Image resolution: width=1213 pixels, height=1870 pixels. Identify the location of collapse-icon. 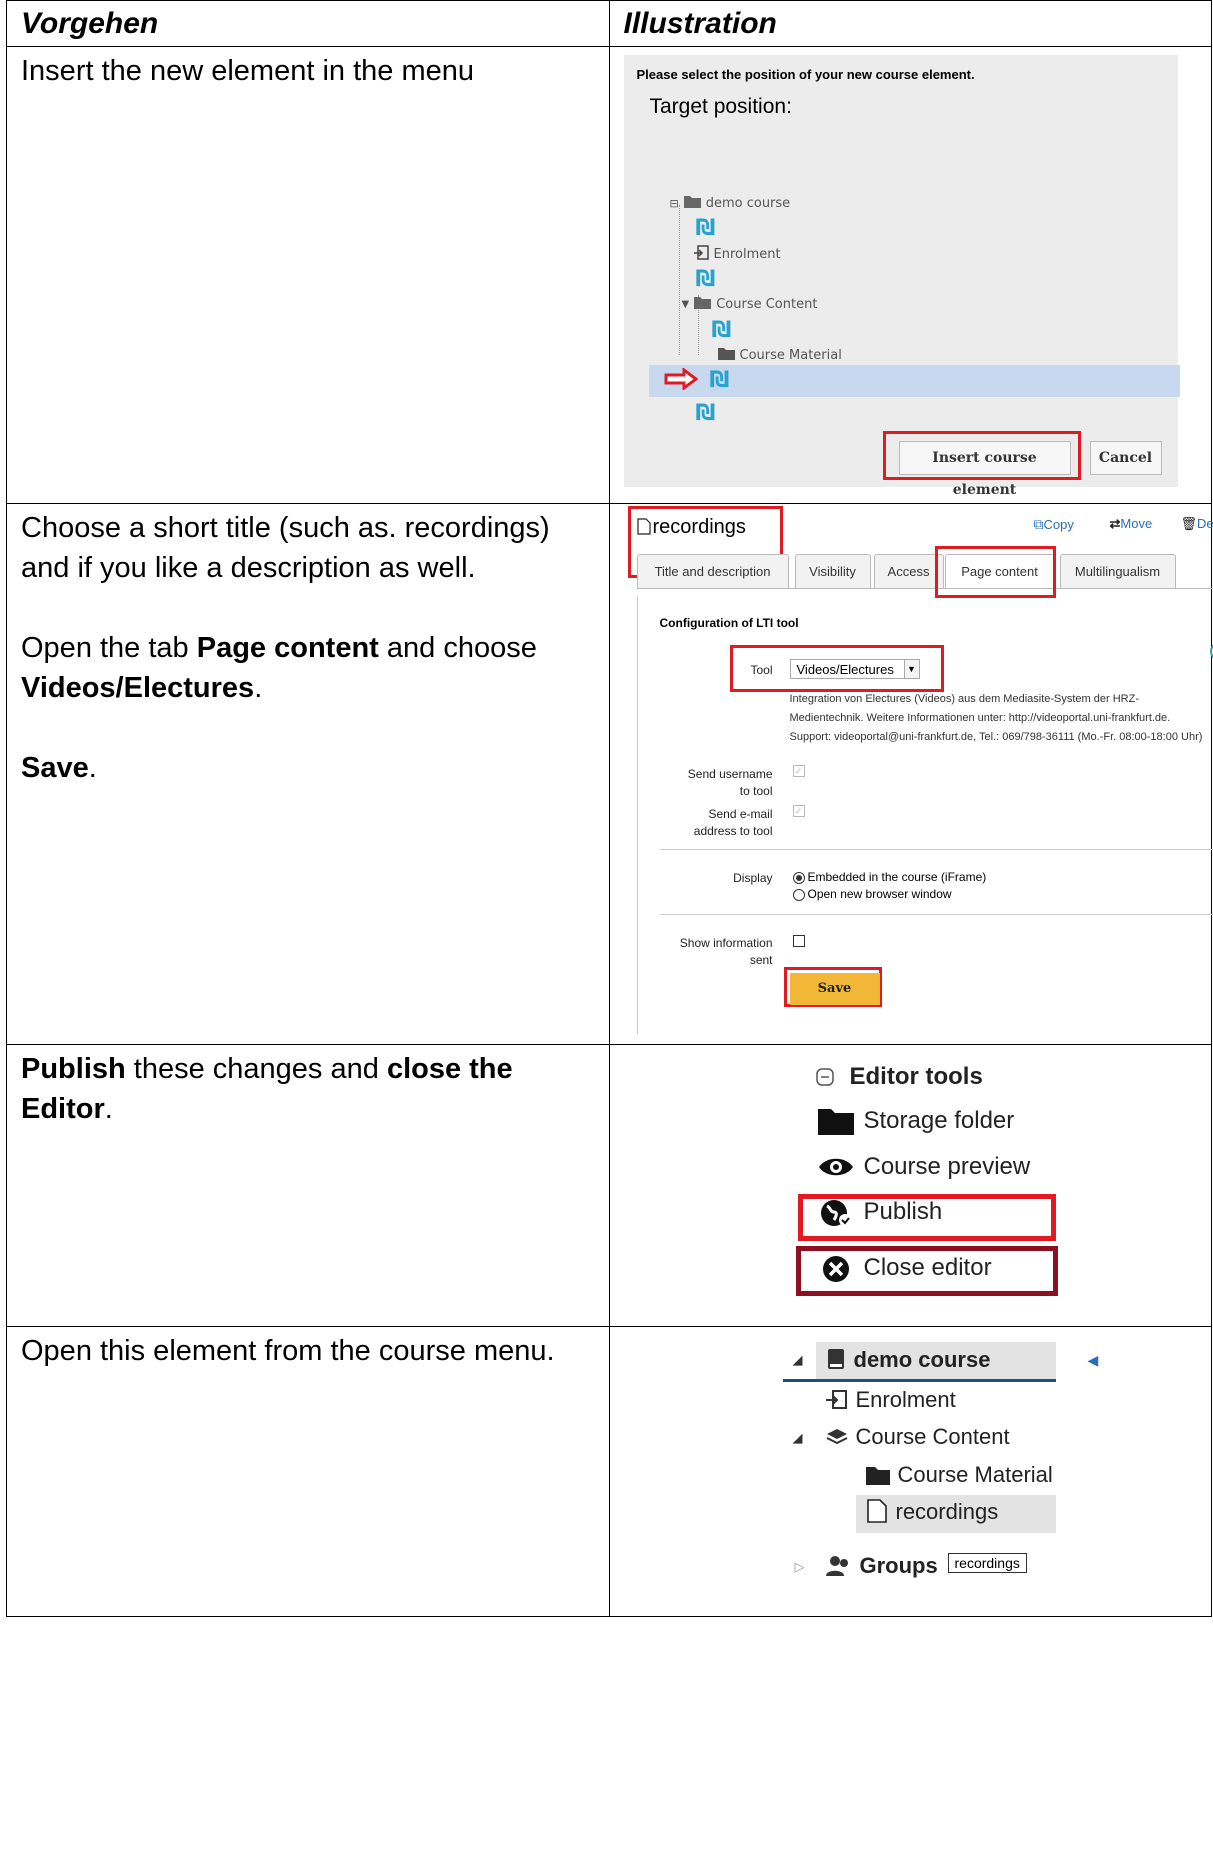
(824, 1079).